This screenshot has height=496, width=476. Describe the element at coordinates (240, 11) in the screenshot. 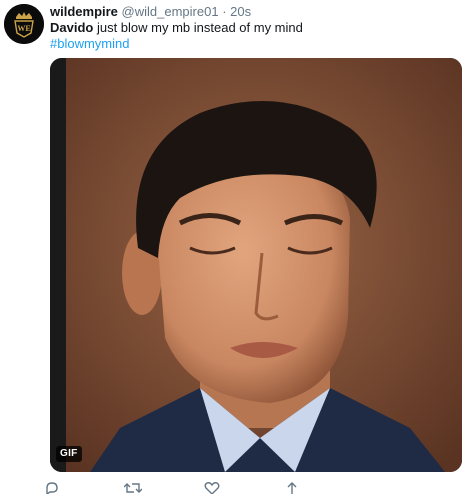

I see `tweet-timestamp: 20s` at that location.